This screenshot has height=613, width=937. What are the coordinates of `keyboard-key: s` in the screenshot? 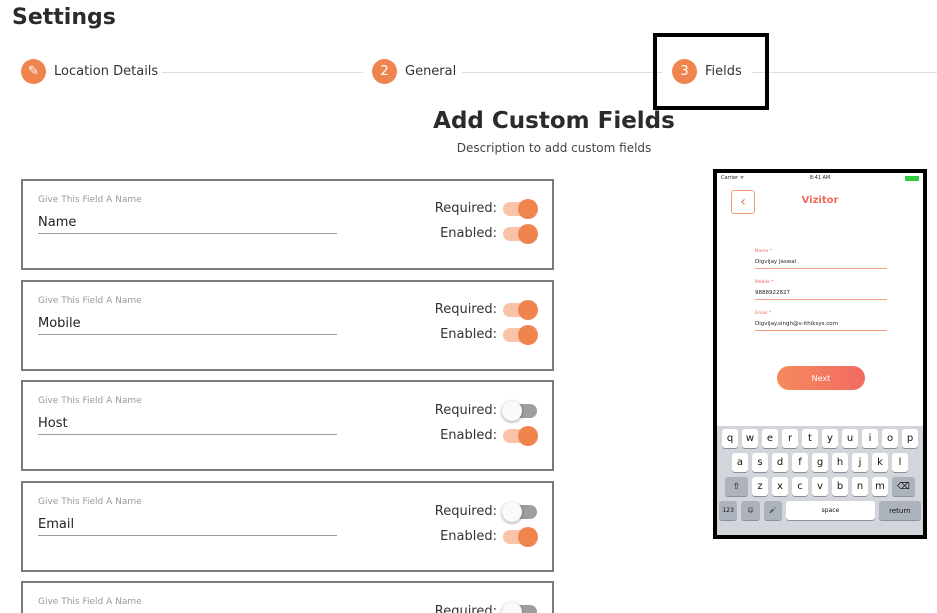 It's located at (760, 462).